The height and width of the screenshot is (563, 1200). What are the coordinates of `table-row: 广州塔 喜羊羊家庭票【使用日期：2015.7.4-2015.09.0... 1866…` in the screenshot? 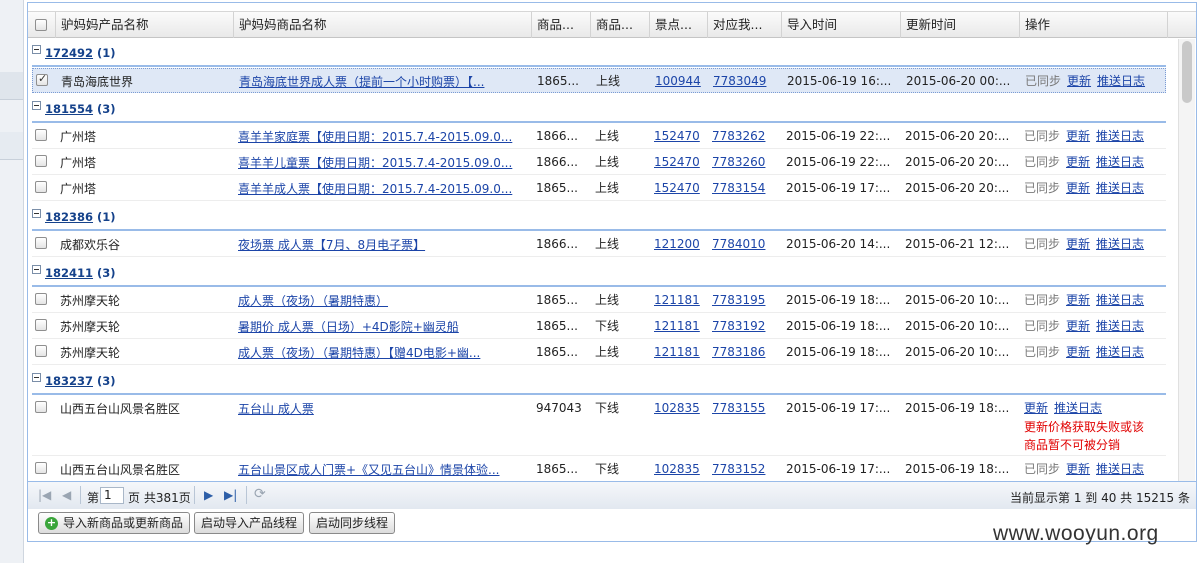 It's located at (599, 136).